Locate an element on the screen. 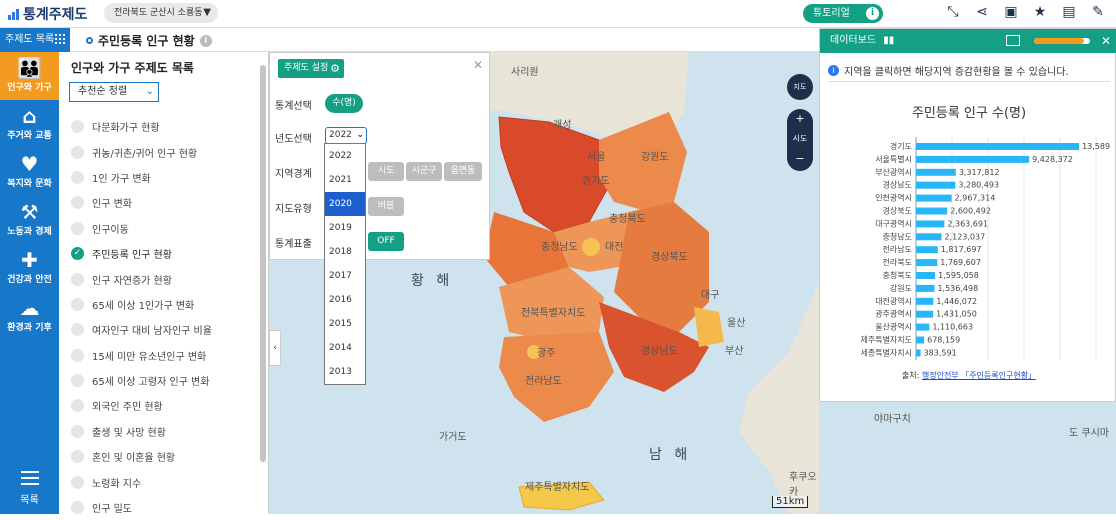  list-item: 인구 변화 is located at coordinates (157, 202).